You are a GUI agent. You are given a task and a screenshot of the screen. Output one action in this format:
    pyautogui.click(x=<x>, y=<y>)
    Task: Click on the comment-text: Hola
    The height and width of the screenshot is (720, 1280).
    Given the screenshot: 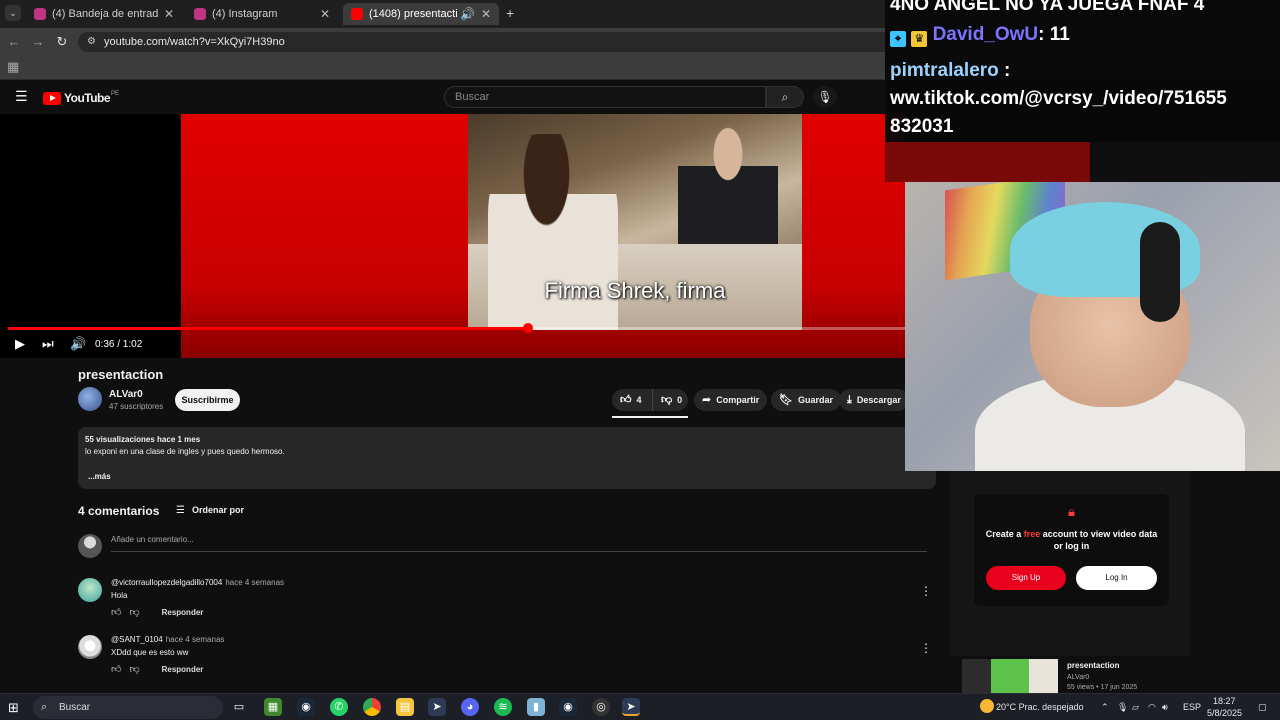 What is the action you would take?
    pyautogui.click(x=119, y=595)
    